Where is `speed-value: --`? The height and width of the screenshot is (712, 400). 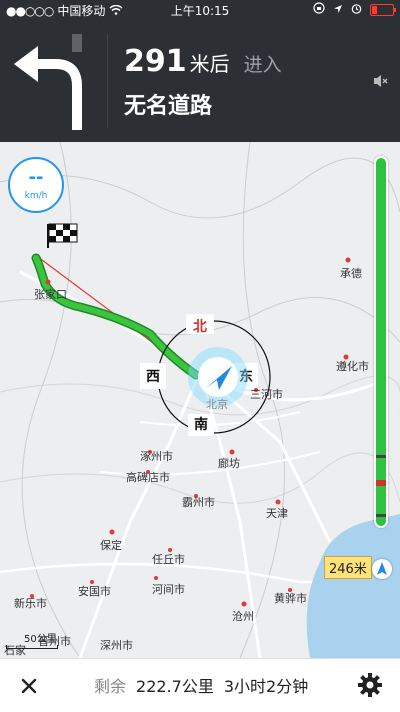 speed-value: -- is located at coordinates (36, 177).